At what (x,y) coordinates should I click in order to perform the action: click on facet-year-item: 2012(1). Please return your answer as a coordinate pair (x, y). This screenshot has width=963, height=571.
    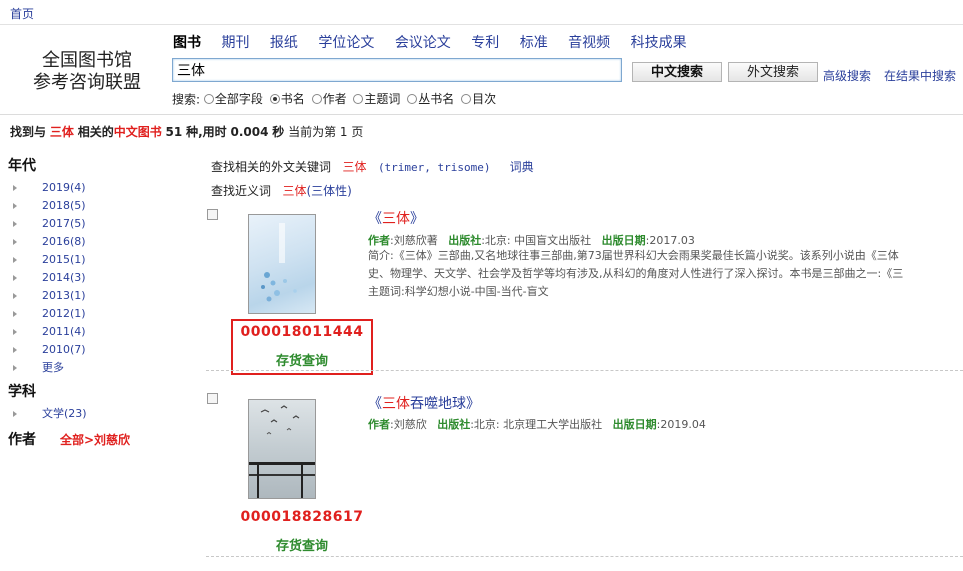
    Looking at the image, I should click on (98, 314).